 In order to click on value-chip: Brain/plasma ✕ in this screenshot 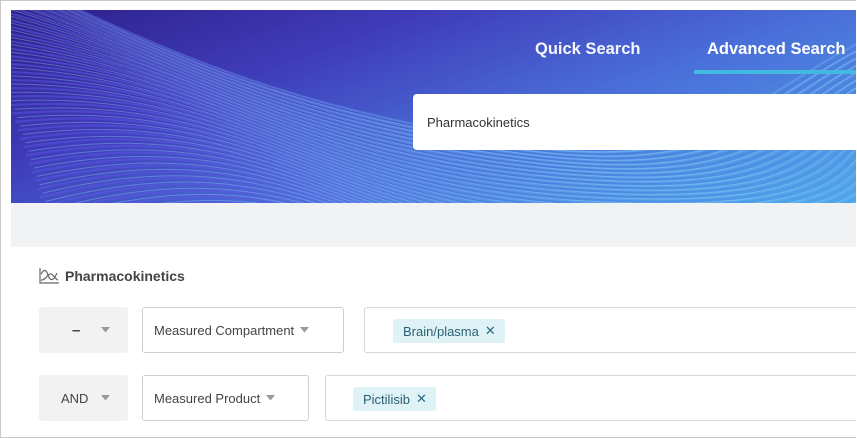, I will do `click(449, 331)`.